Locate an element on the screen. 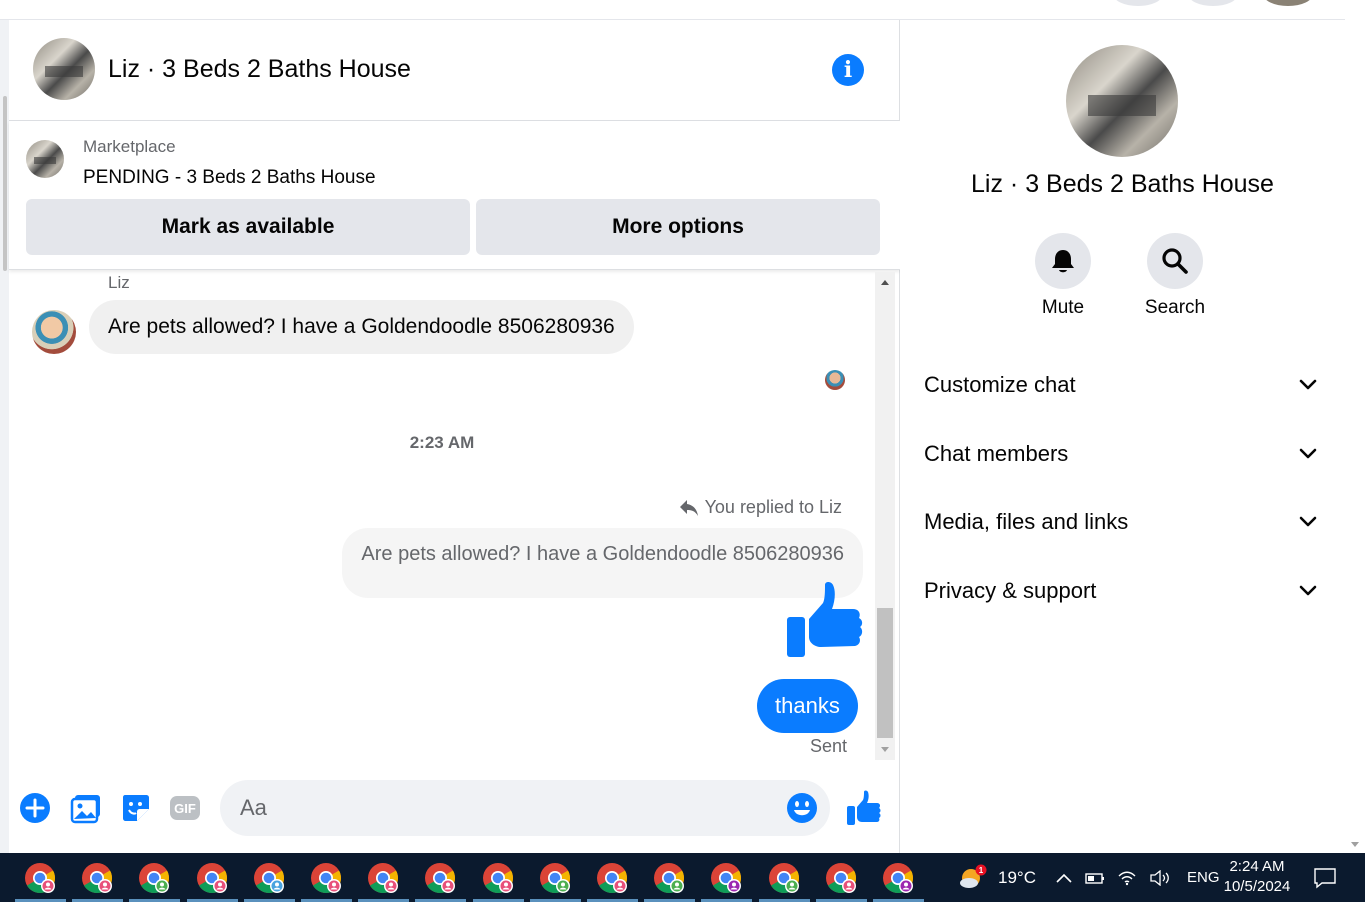  clock-date: 10/5/2024 is located at coordinates (1257, 886).